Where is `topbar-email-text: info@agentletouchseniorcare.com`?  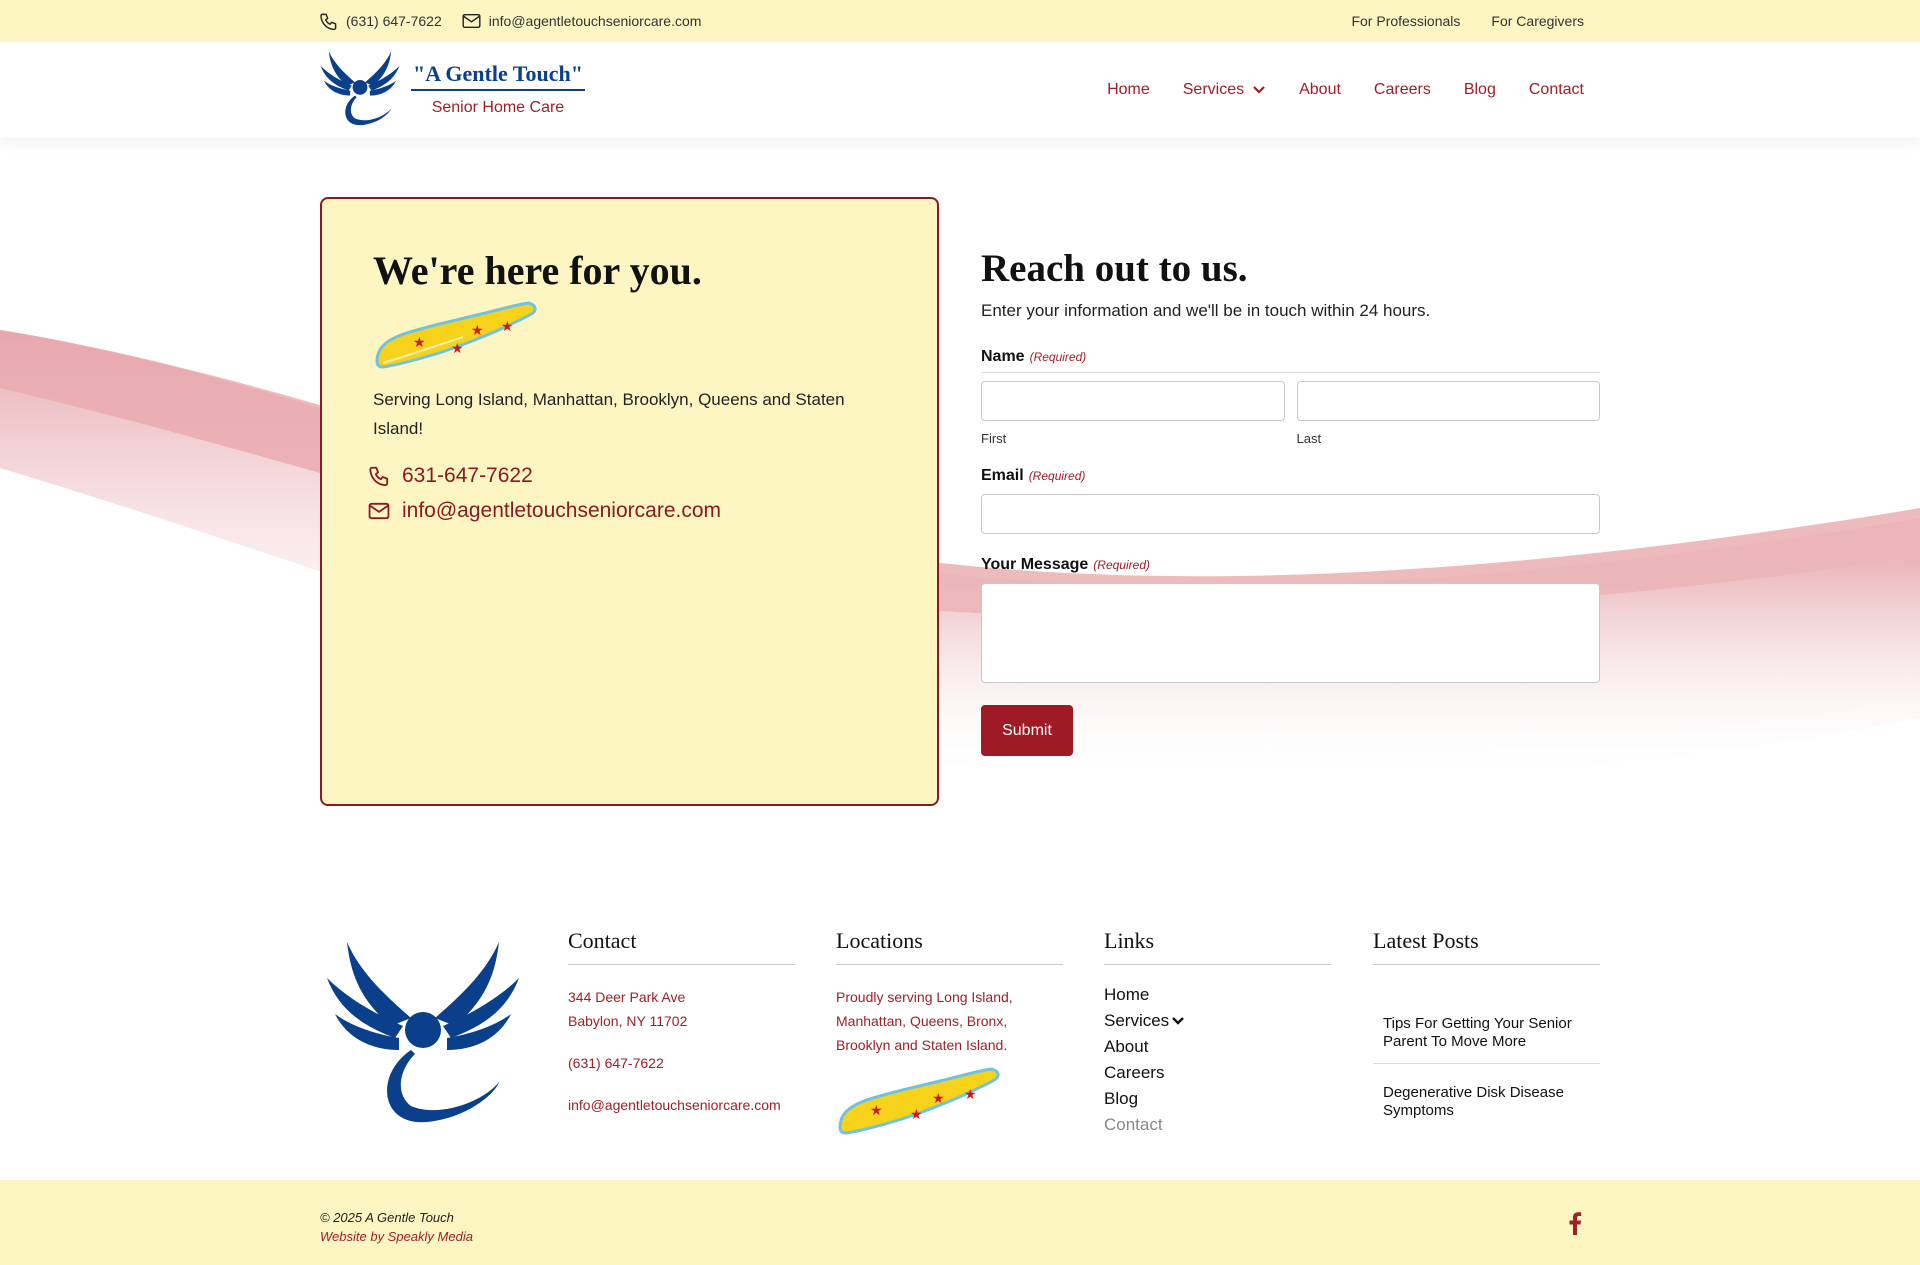
topbar-email-text: info@agentletouchseniorcare.com is located at coordinates (595, 21).